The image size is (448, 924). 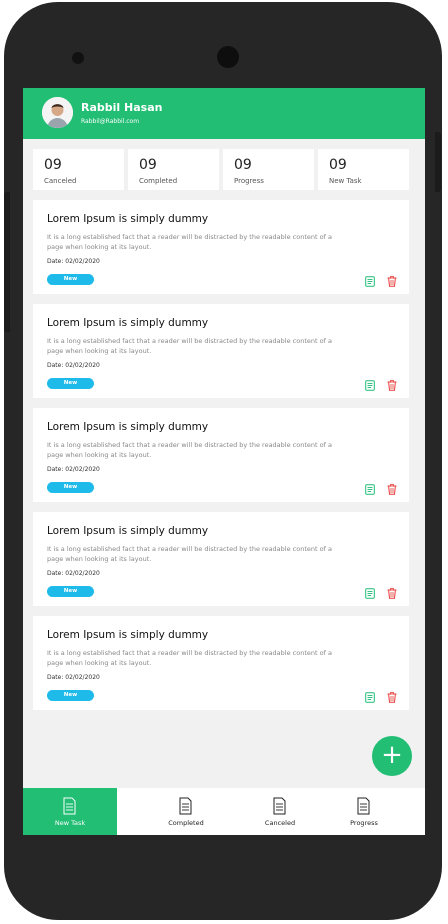 What do you see at coordinates (78, 169) in the screenshot?
I see `stat-card-canceled: 09 Canceled` at bounding box center [78, 169].